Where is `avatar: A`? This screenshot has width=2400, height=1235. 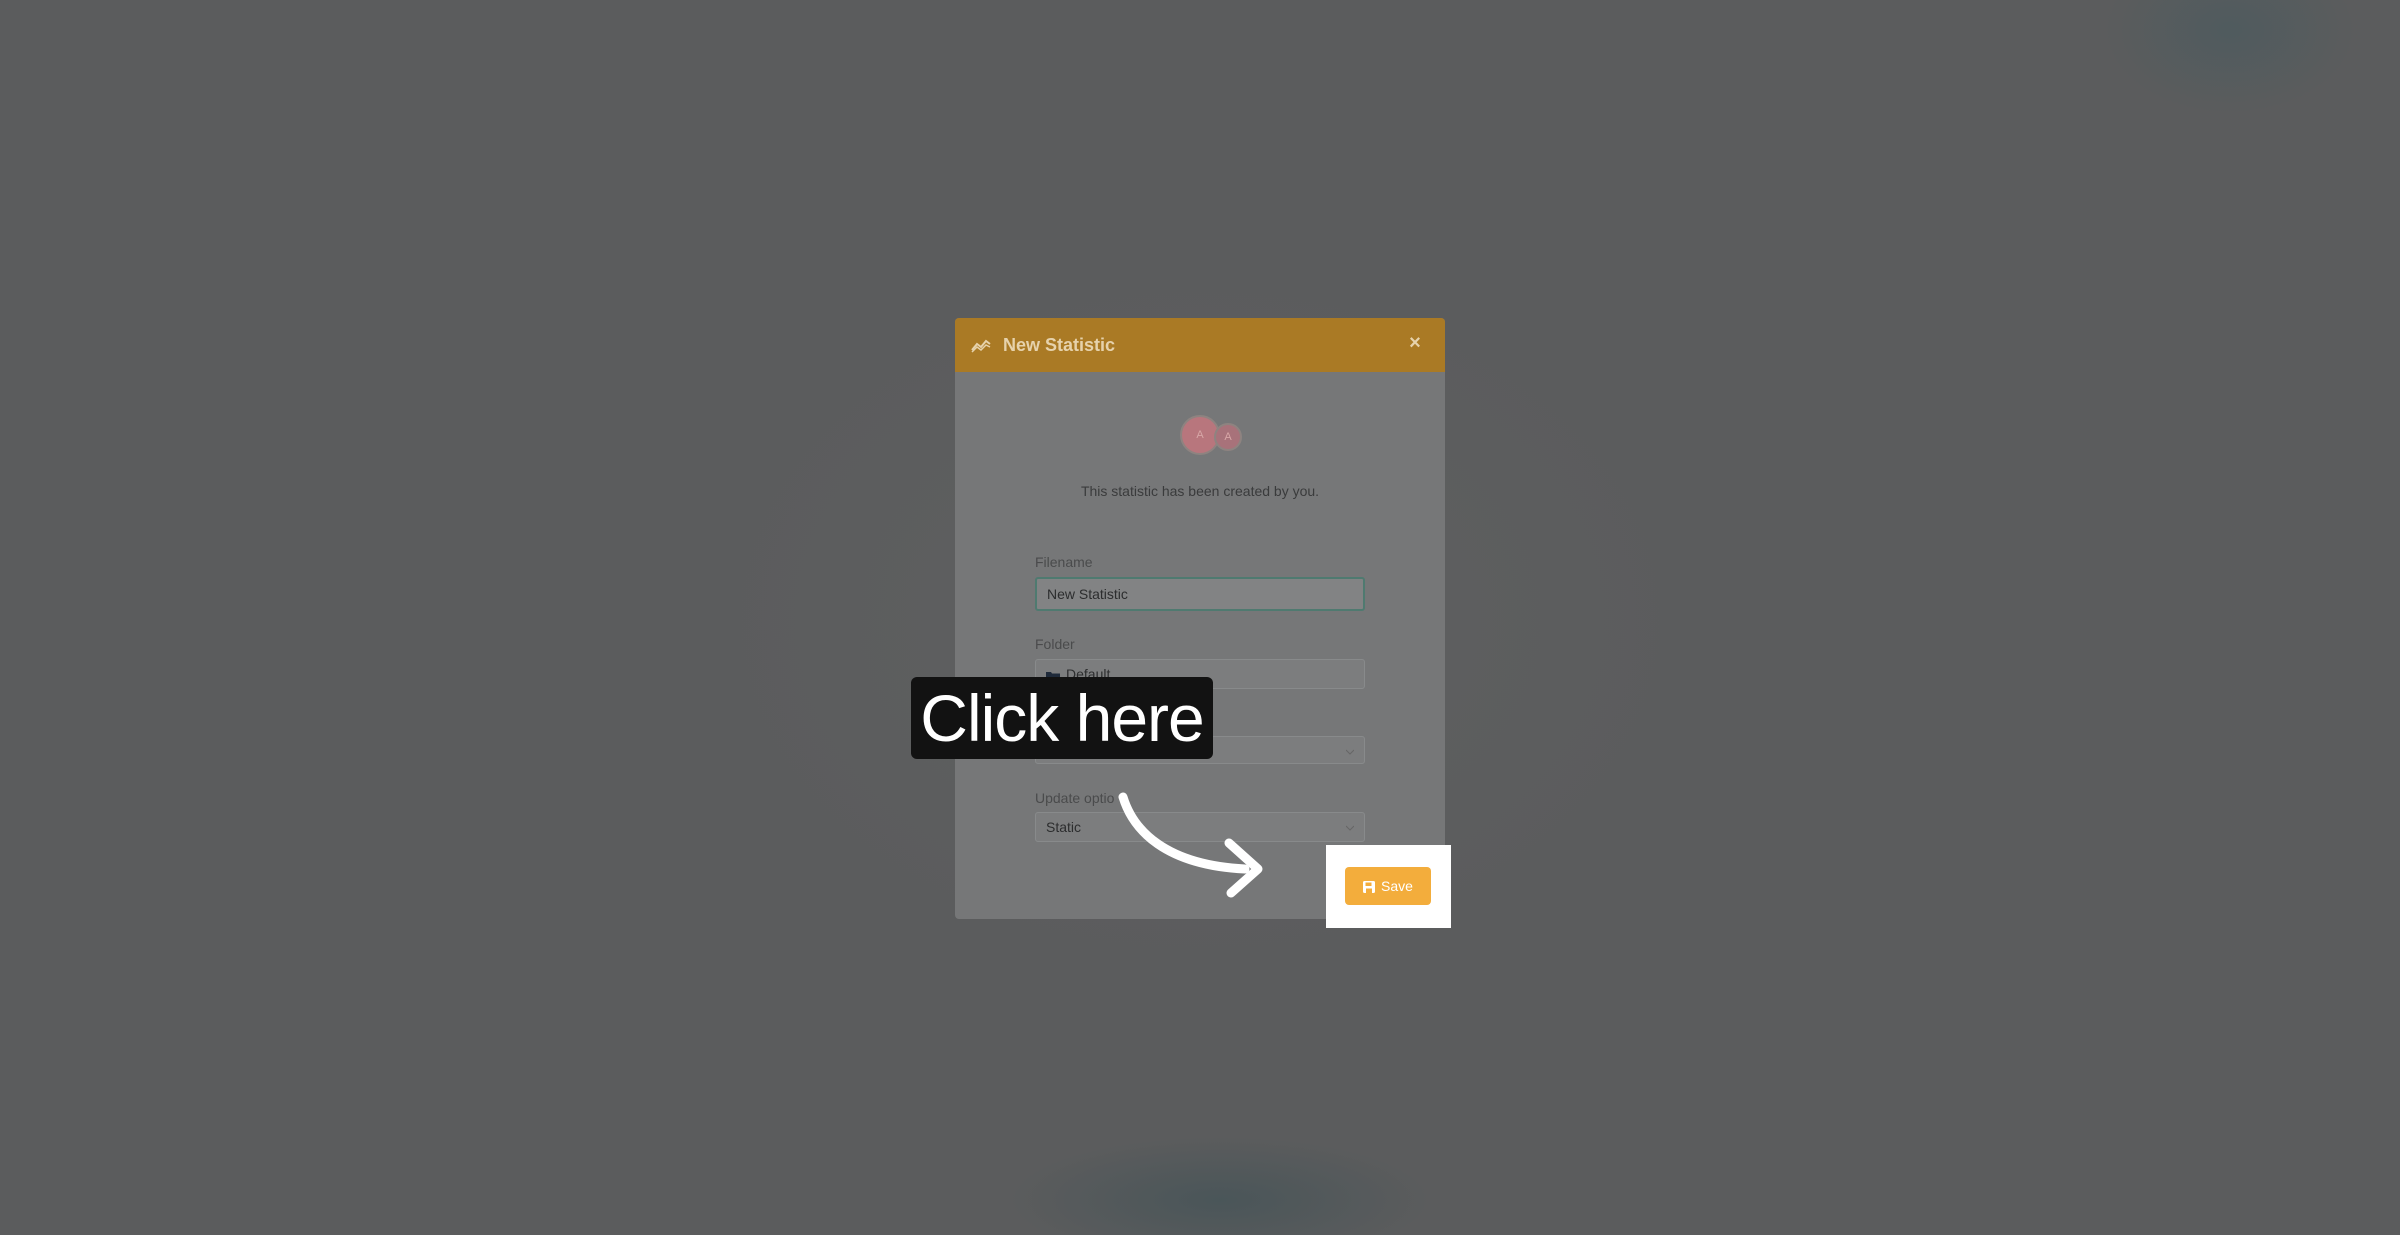 avatar: A is located at coordinates (1228, 437).